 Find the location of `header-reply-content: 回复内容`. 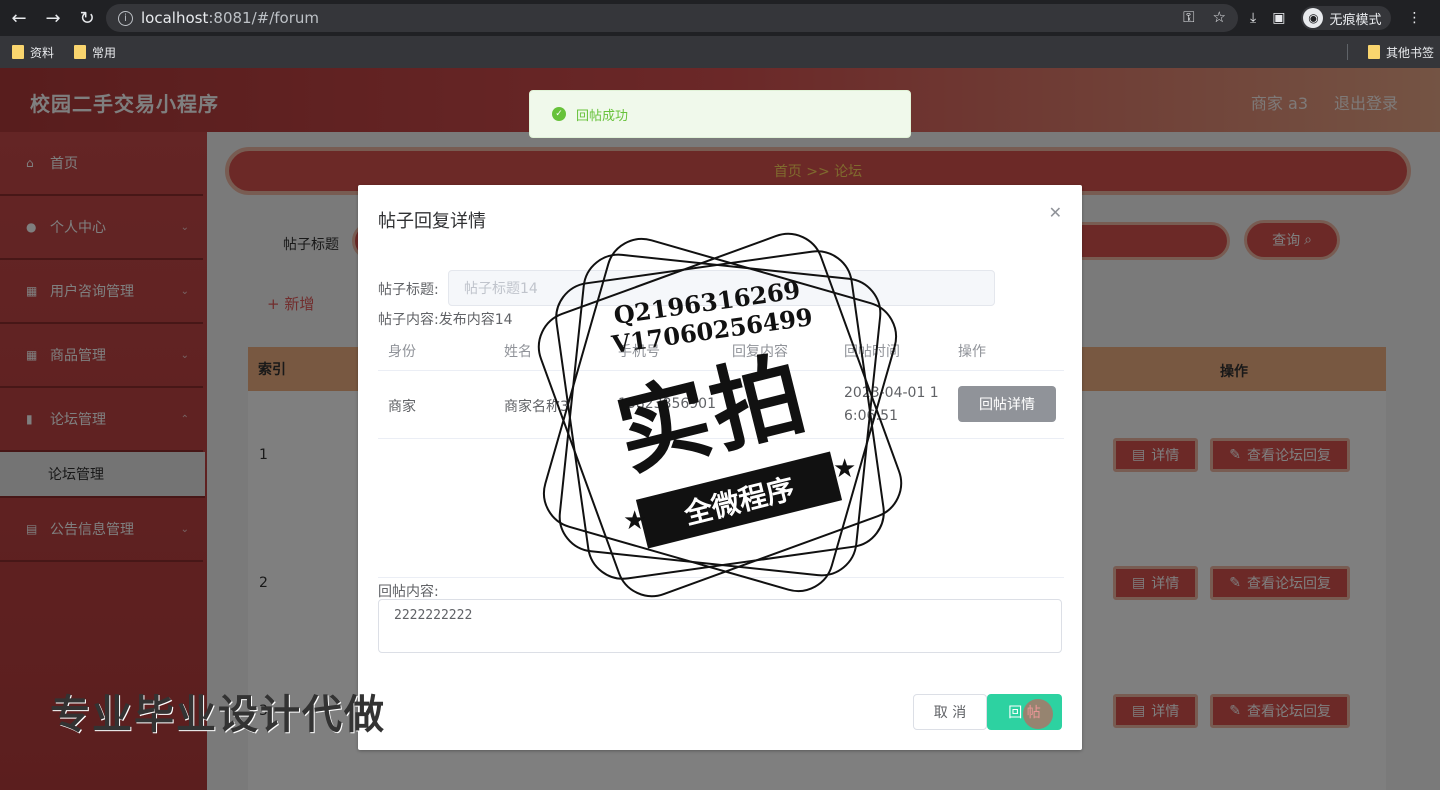

header-reply-content: 回复内容 is located at coordinates (760, 351).